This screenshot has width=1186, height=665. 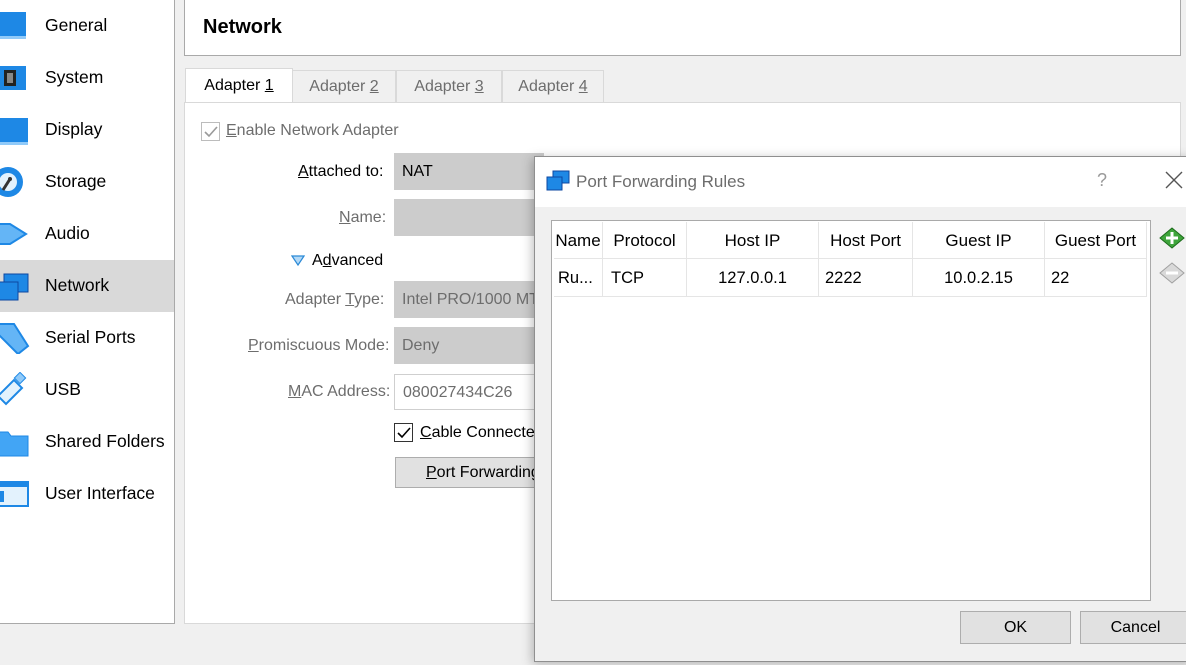 I want to click on sidebar-item-network: Network, so click(x=87, y=286).